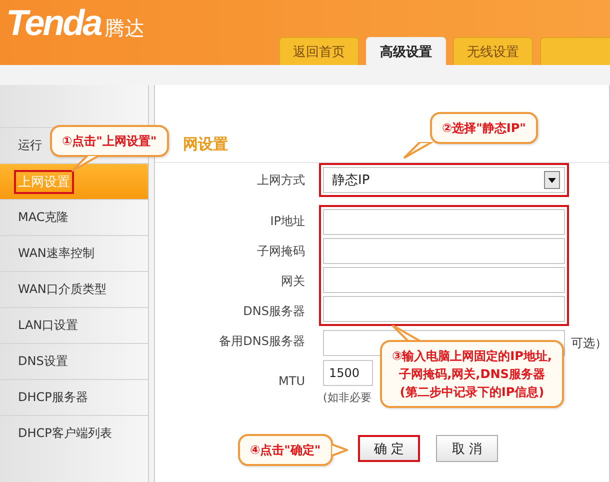  Describe the element at coordinates (74, 433) in the screenshot. I see `sidebar-item: DHCP客户端列表` at that location.